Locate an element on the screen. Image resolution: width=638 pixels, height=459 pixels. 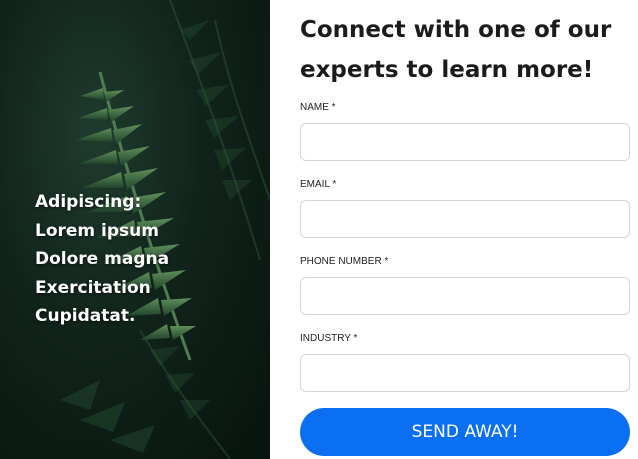
email-field is located at coordinates (465, 219).